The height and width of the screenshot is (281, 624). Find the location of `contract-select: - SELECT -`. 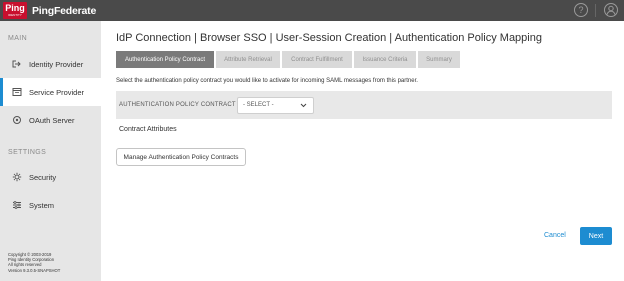

contract-select: - SELECT - is located at coordinates (275, 105).